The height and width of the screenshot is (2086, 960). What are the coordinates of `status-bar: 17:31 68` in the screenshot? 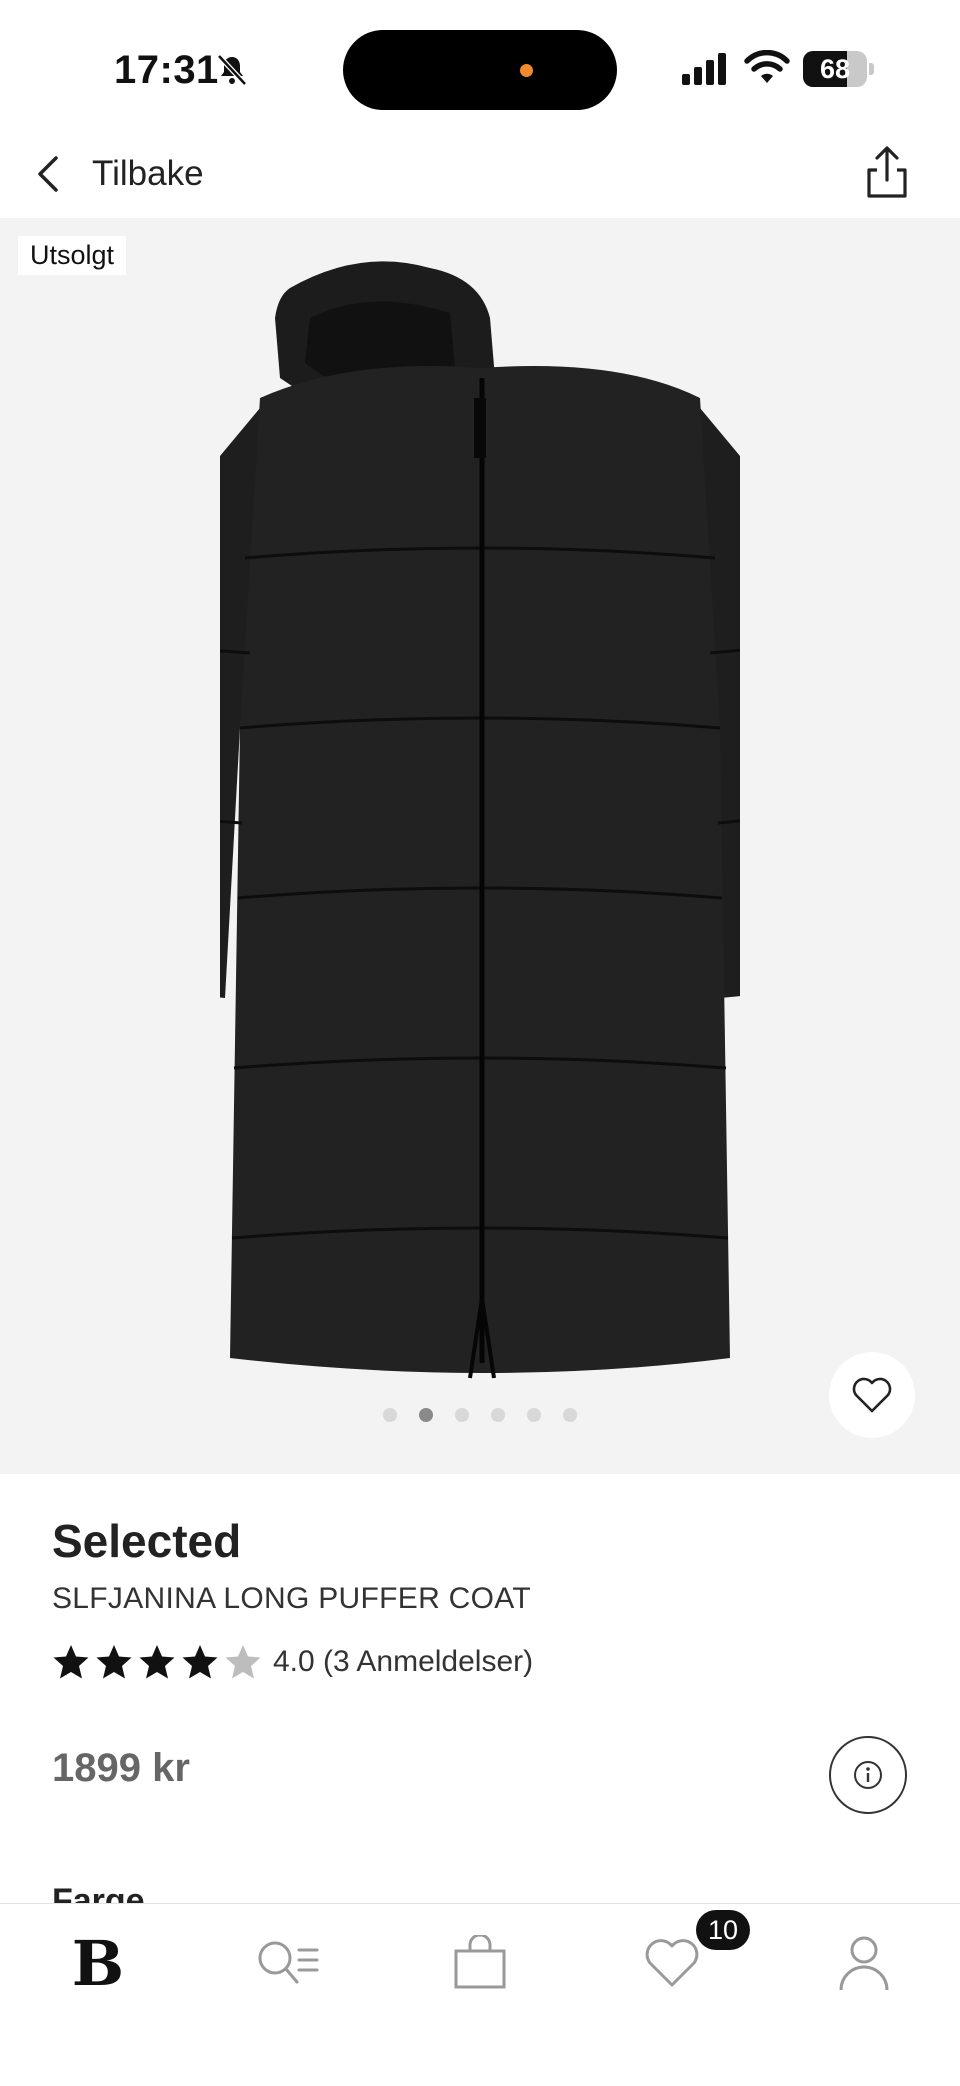 It's located at (480, 65).